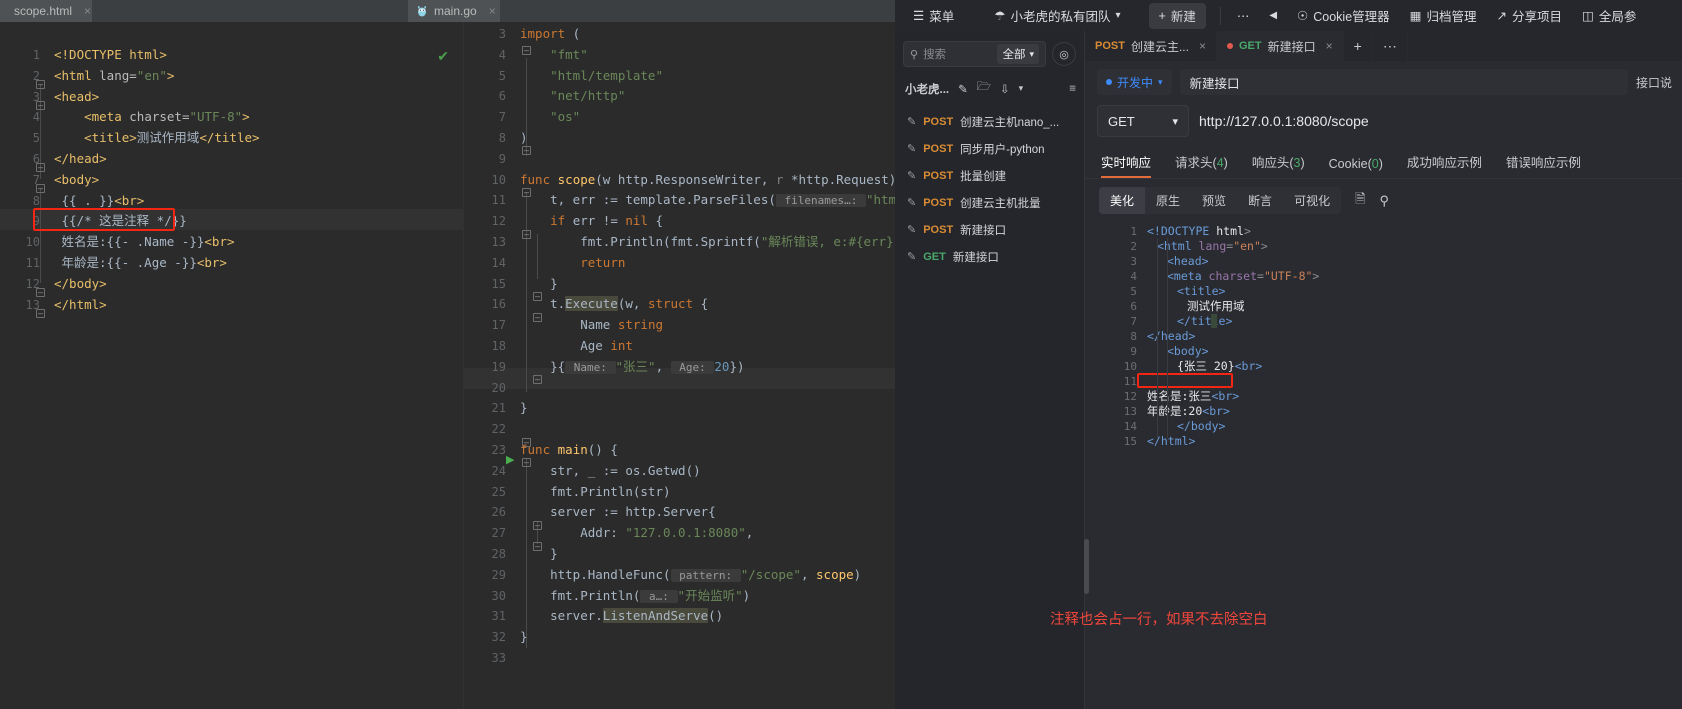 The height and width of the screenshot is (709, 1682). I want to click on api-list-item: ✎ POST 新建接口, so click(989, 229).